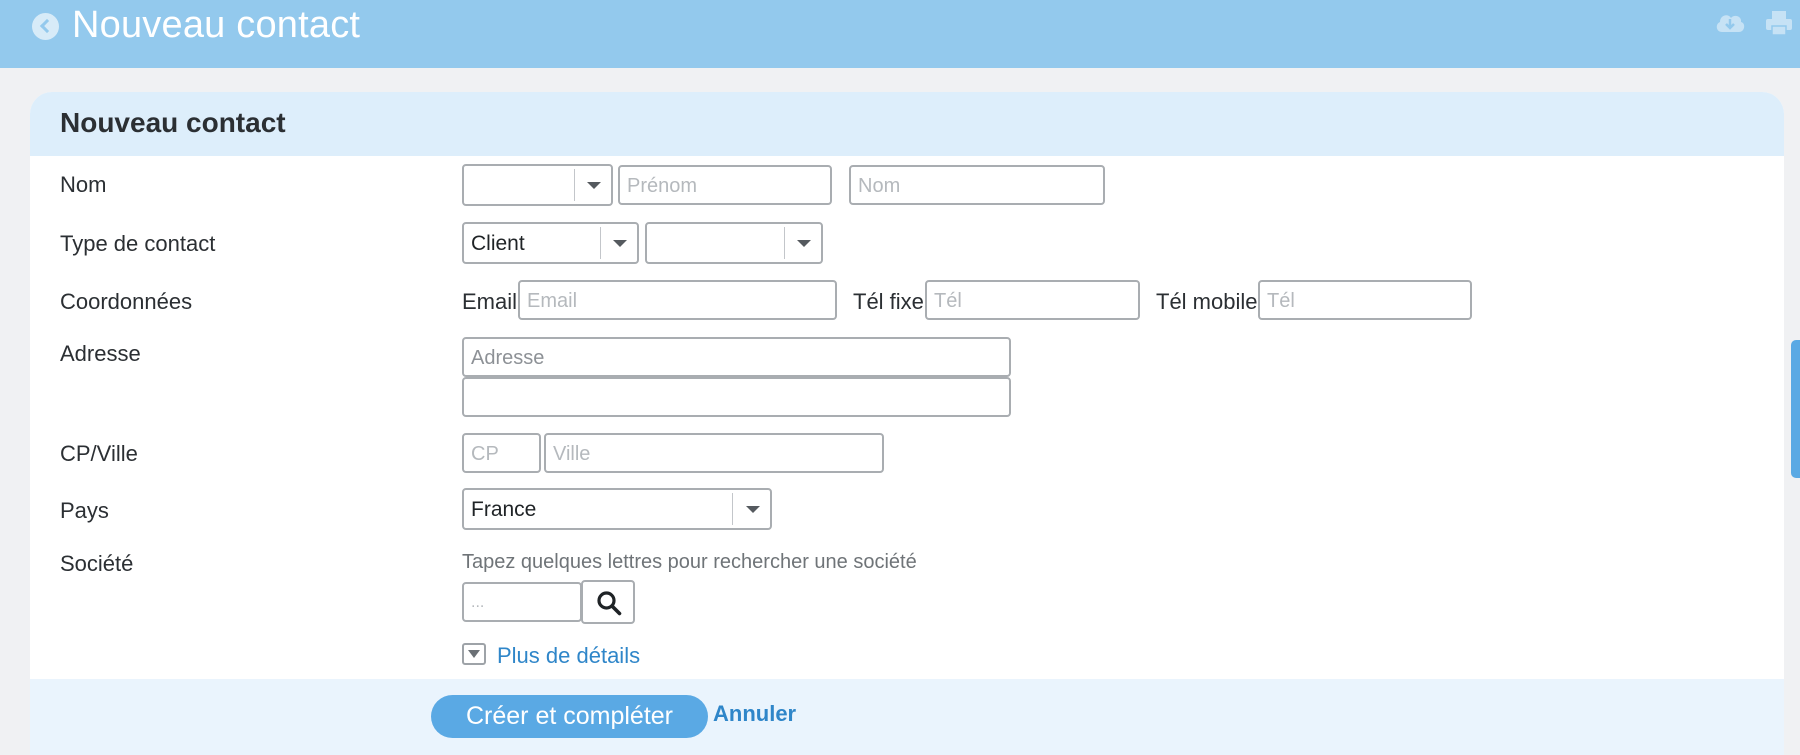  What do you see at coordinates (754, 714) in the screenshot?
I see `cancel-link: Annuler` at bounding box center [754, 714].